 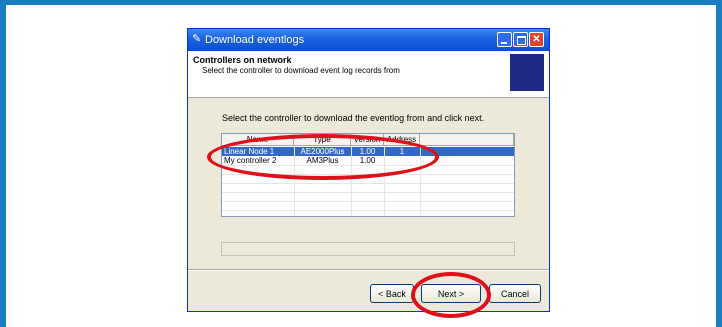 I want to click on maximize-button, so click(x=520, y=39).